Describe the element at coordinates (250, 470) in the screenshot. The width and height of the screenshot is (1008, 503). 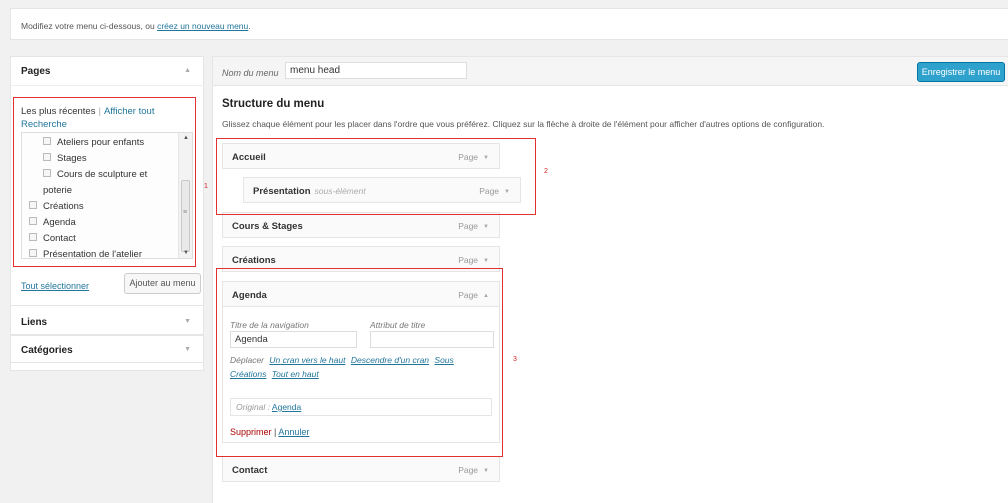
I see `menu-item-title: Contact` at that location.